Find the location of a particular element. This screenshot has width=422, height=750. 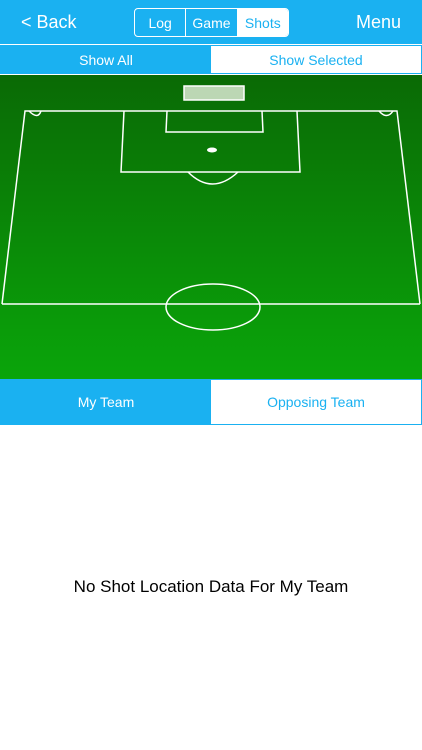

view-segmented-control: Log Game Shots is located at coordinates (211, 22).